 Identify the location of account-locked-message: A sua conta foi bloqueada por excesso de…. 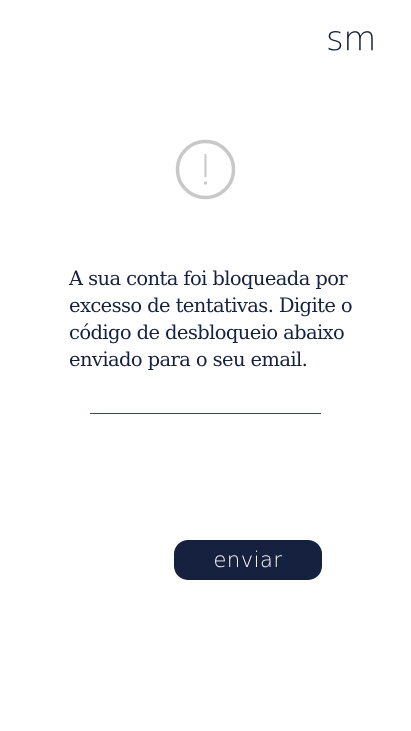
(211, 319).